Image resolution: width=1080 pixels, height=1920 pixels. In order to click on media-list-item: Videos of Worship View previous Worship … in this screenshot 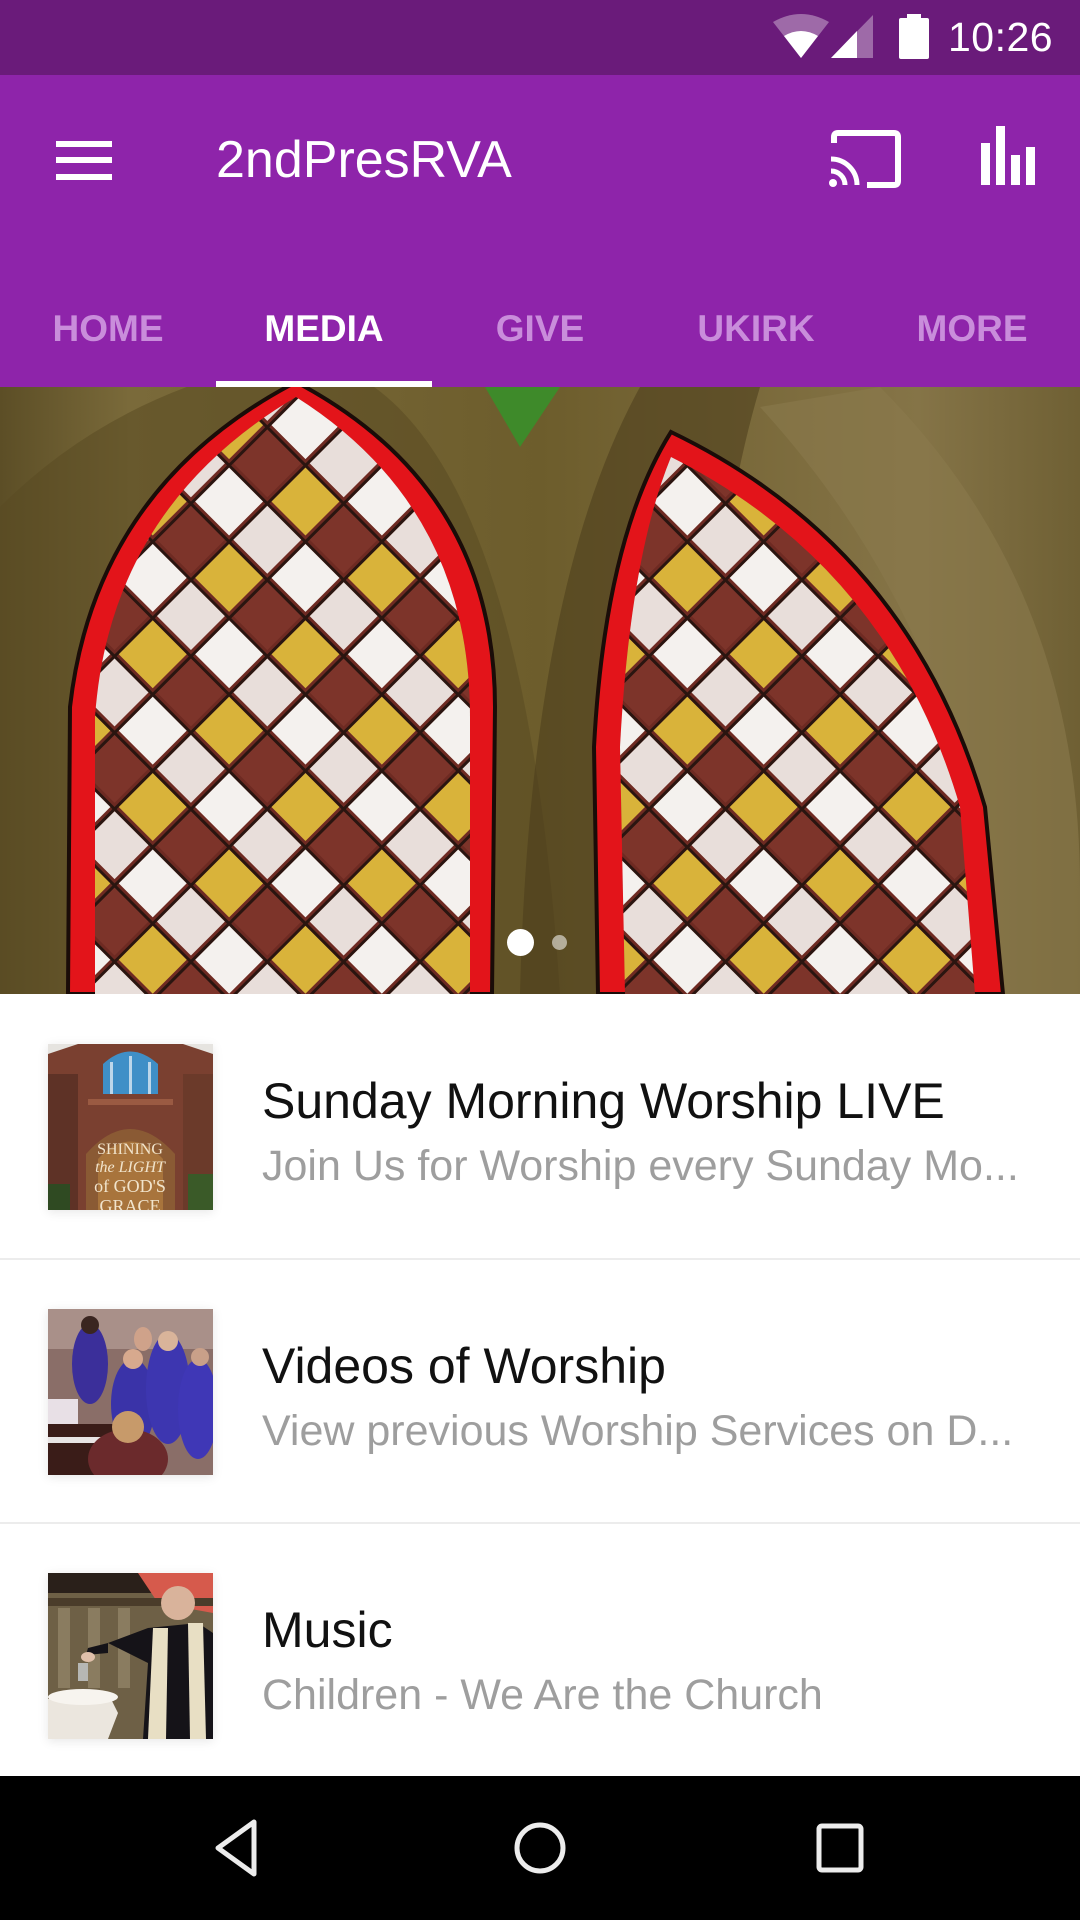, I will do `click(540, 1391)`.